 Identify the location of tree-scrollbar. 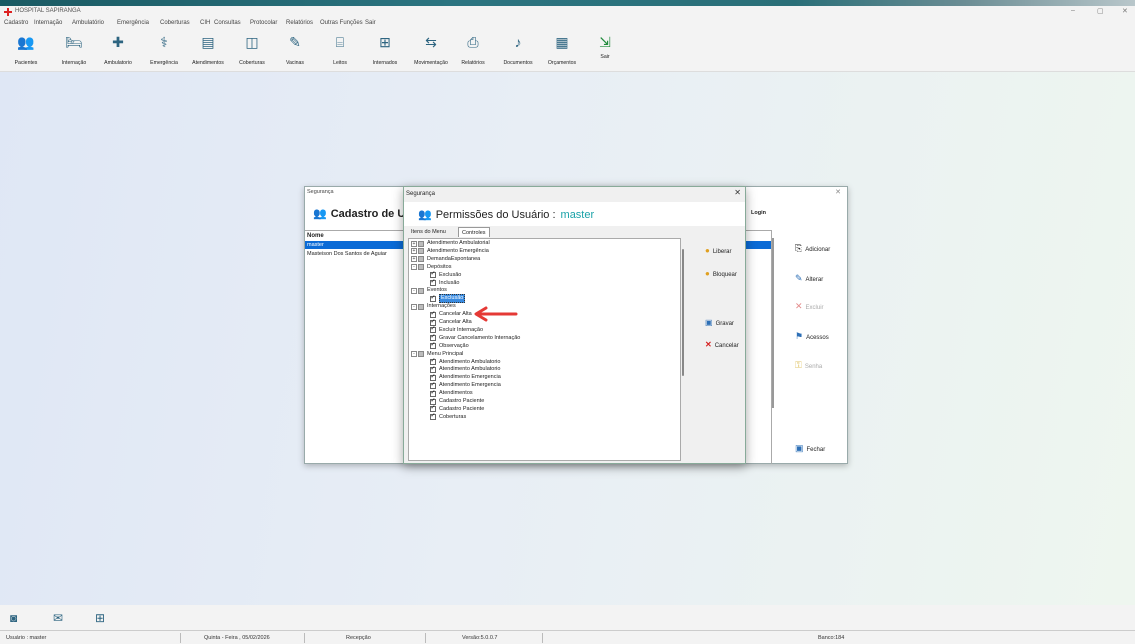
(683, 312).